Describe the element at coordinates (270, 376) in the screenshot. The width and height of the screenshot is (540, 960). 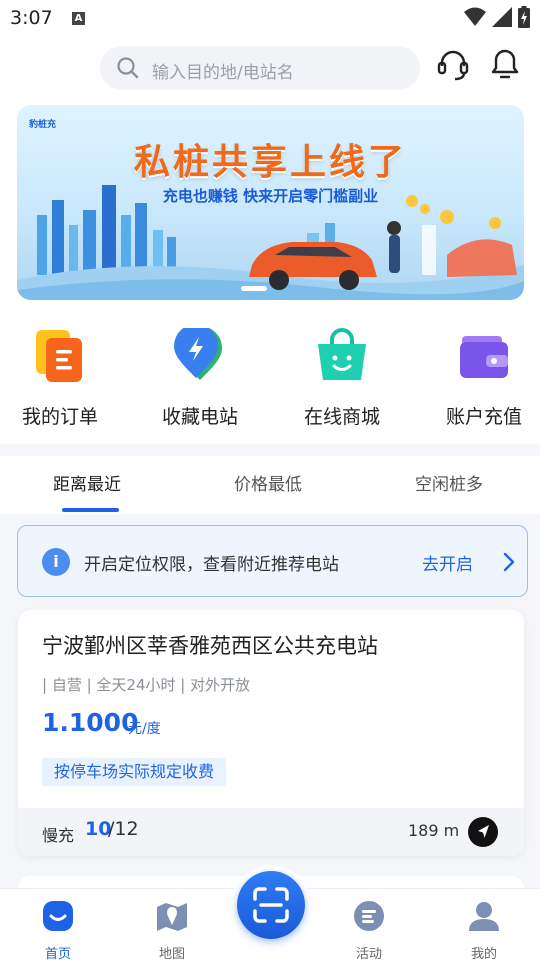
I see `shortcut-grid: 我的订单 收藏电站 在线商城 账户充值` at that location.